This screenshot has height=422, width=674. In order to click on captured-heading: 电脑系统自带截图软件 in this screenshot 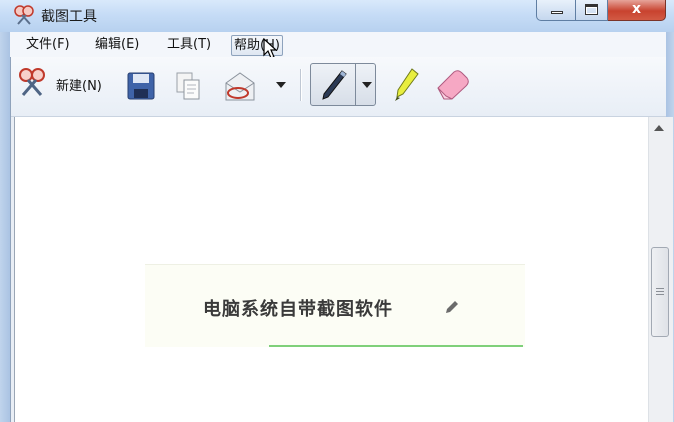, I will do `click(298, 309)`.